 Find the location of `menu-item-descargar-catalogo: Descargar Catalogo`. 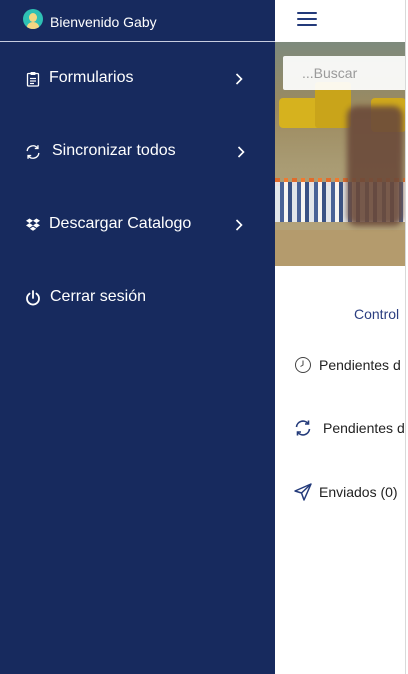

menu-item-descargar-catalogo: Descargar Catalogo is located at coordinates (137, 225).